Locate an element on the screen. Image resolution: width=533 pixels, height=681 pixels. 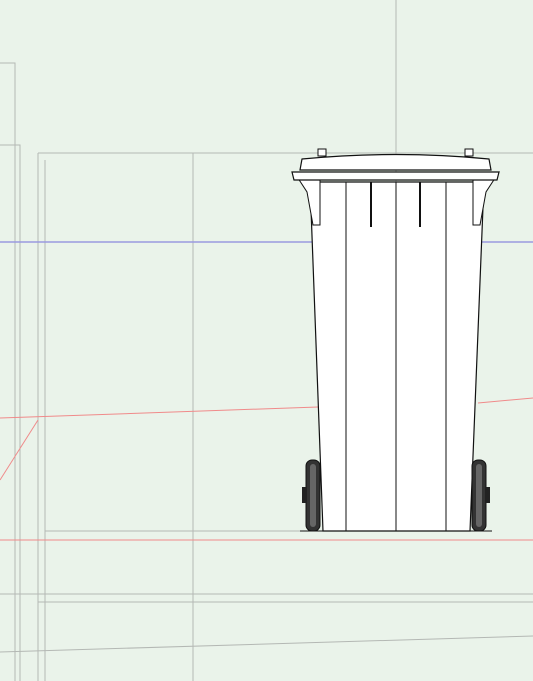
wheel-hub-left is located at coordinates (313, 495).